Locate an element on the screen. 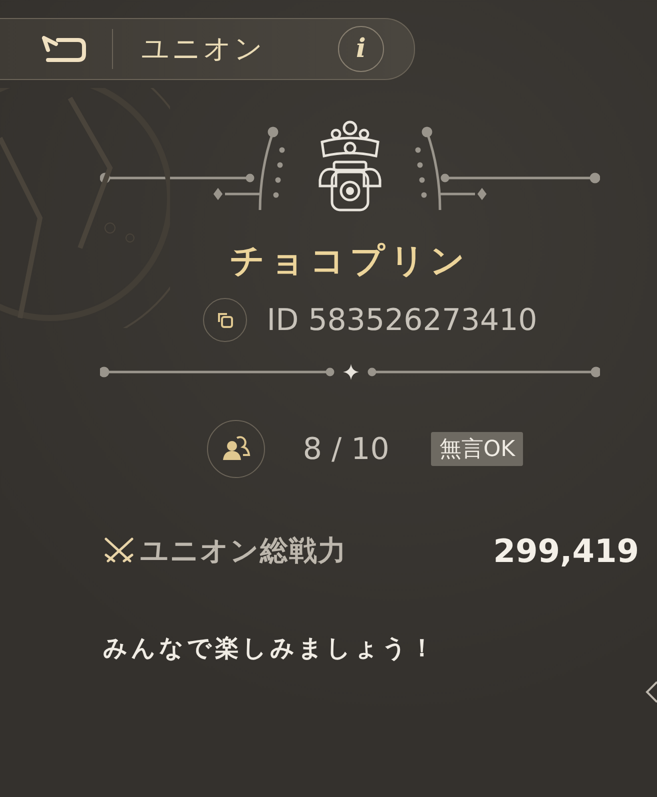 Image resolution: width=657 pixels, height=797 pixels. union-name: チョコプリン is located at coordinates (350, 261).